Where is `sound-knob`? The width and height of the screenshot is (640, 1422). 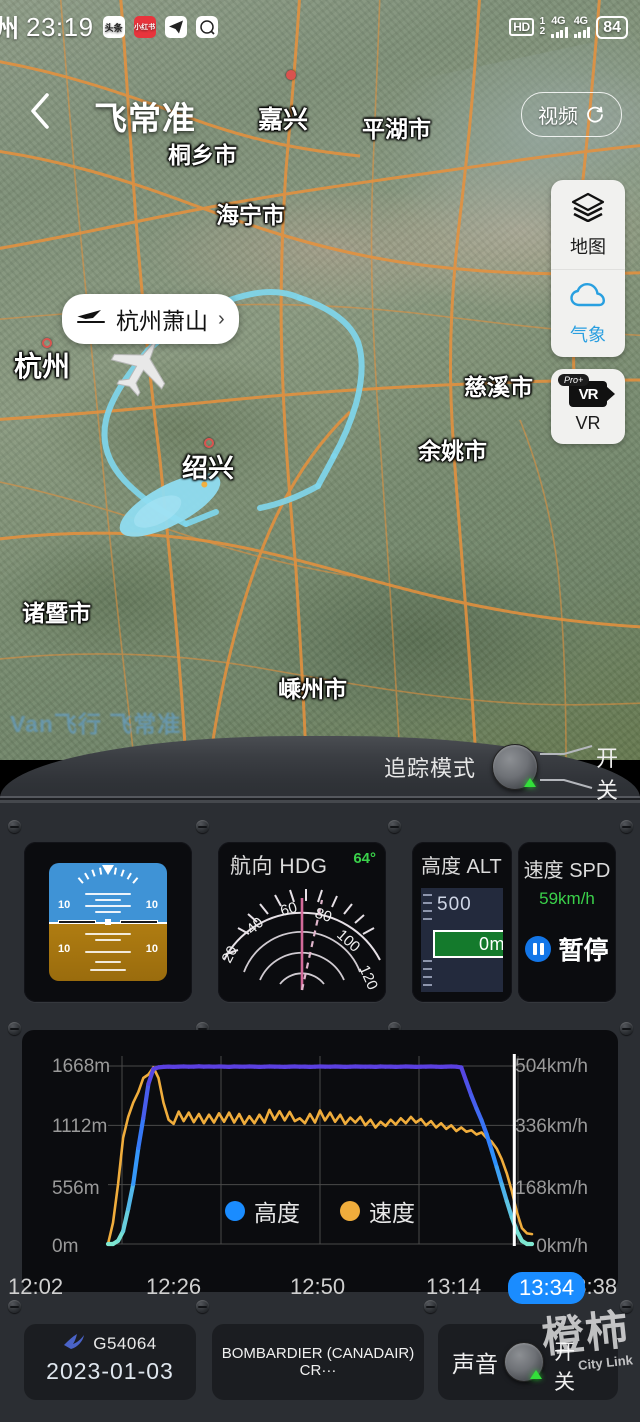 sound-knob is located at coordinates (524, 1362).